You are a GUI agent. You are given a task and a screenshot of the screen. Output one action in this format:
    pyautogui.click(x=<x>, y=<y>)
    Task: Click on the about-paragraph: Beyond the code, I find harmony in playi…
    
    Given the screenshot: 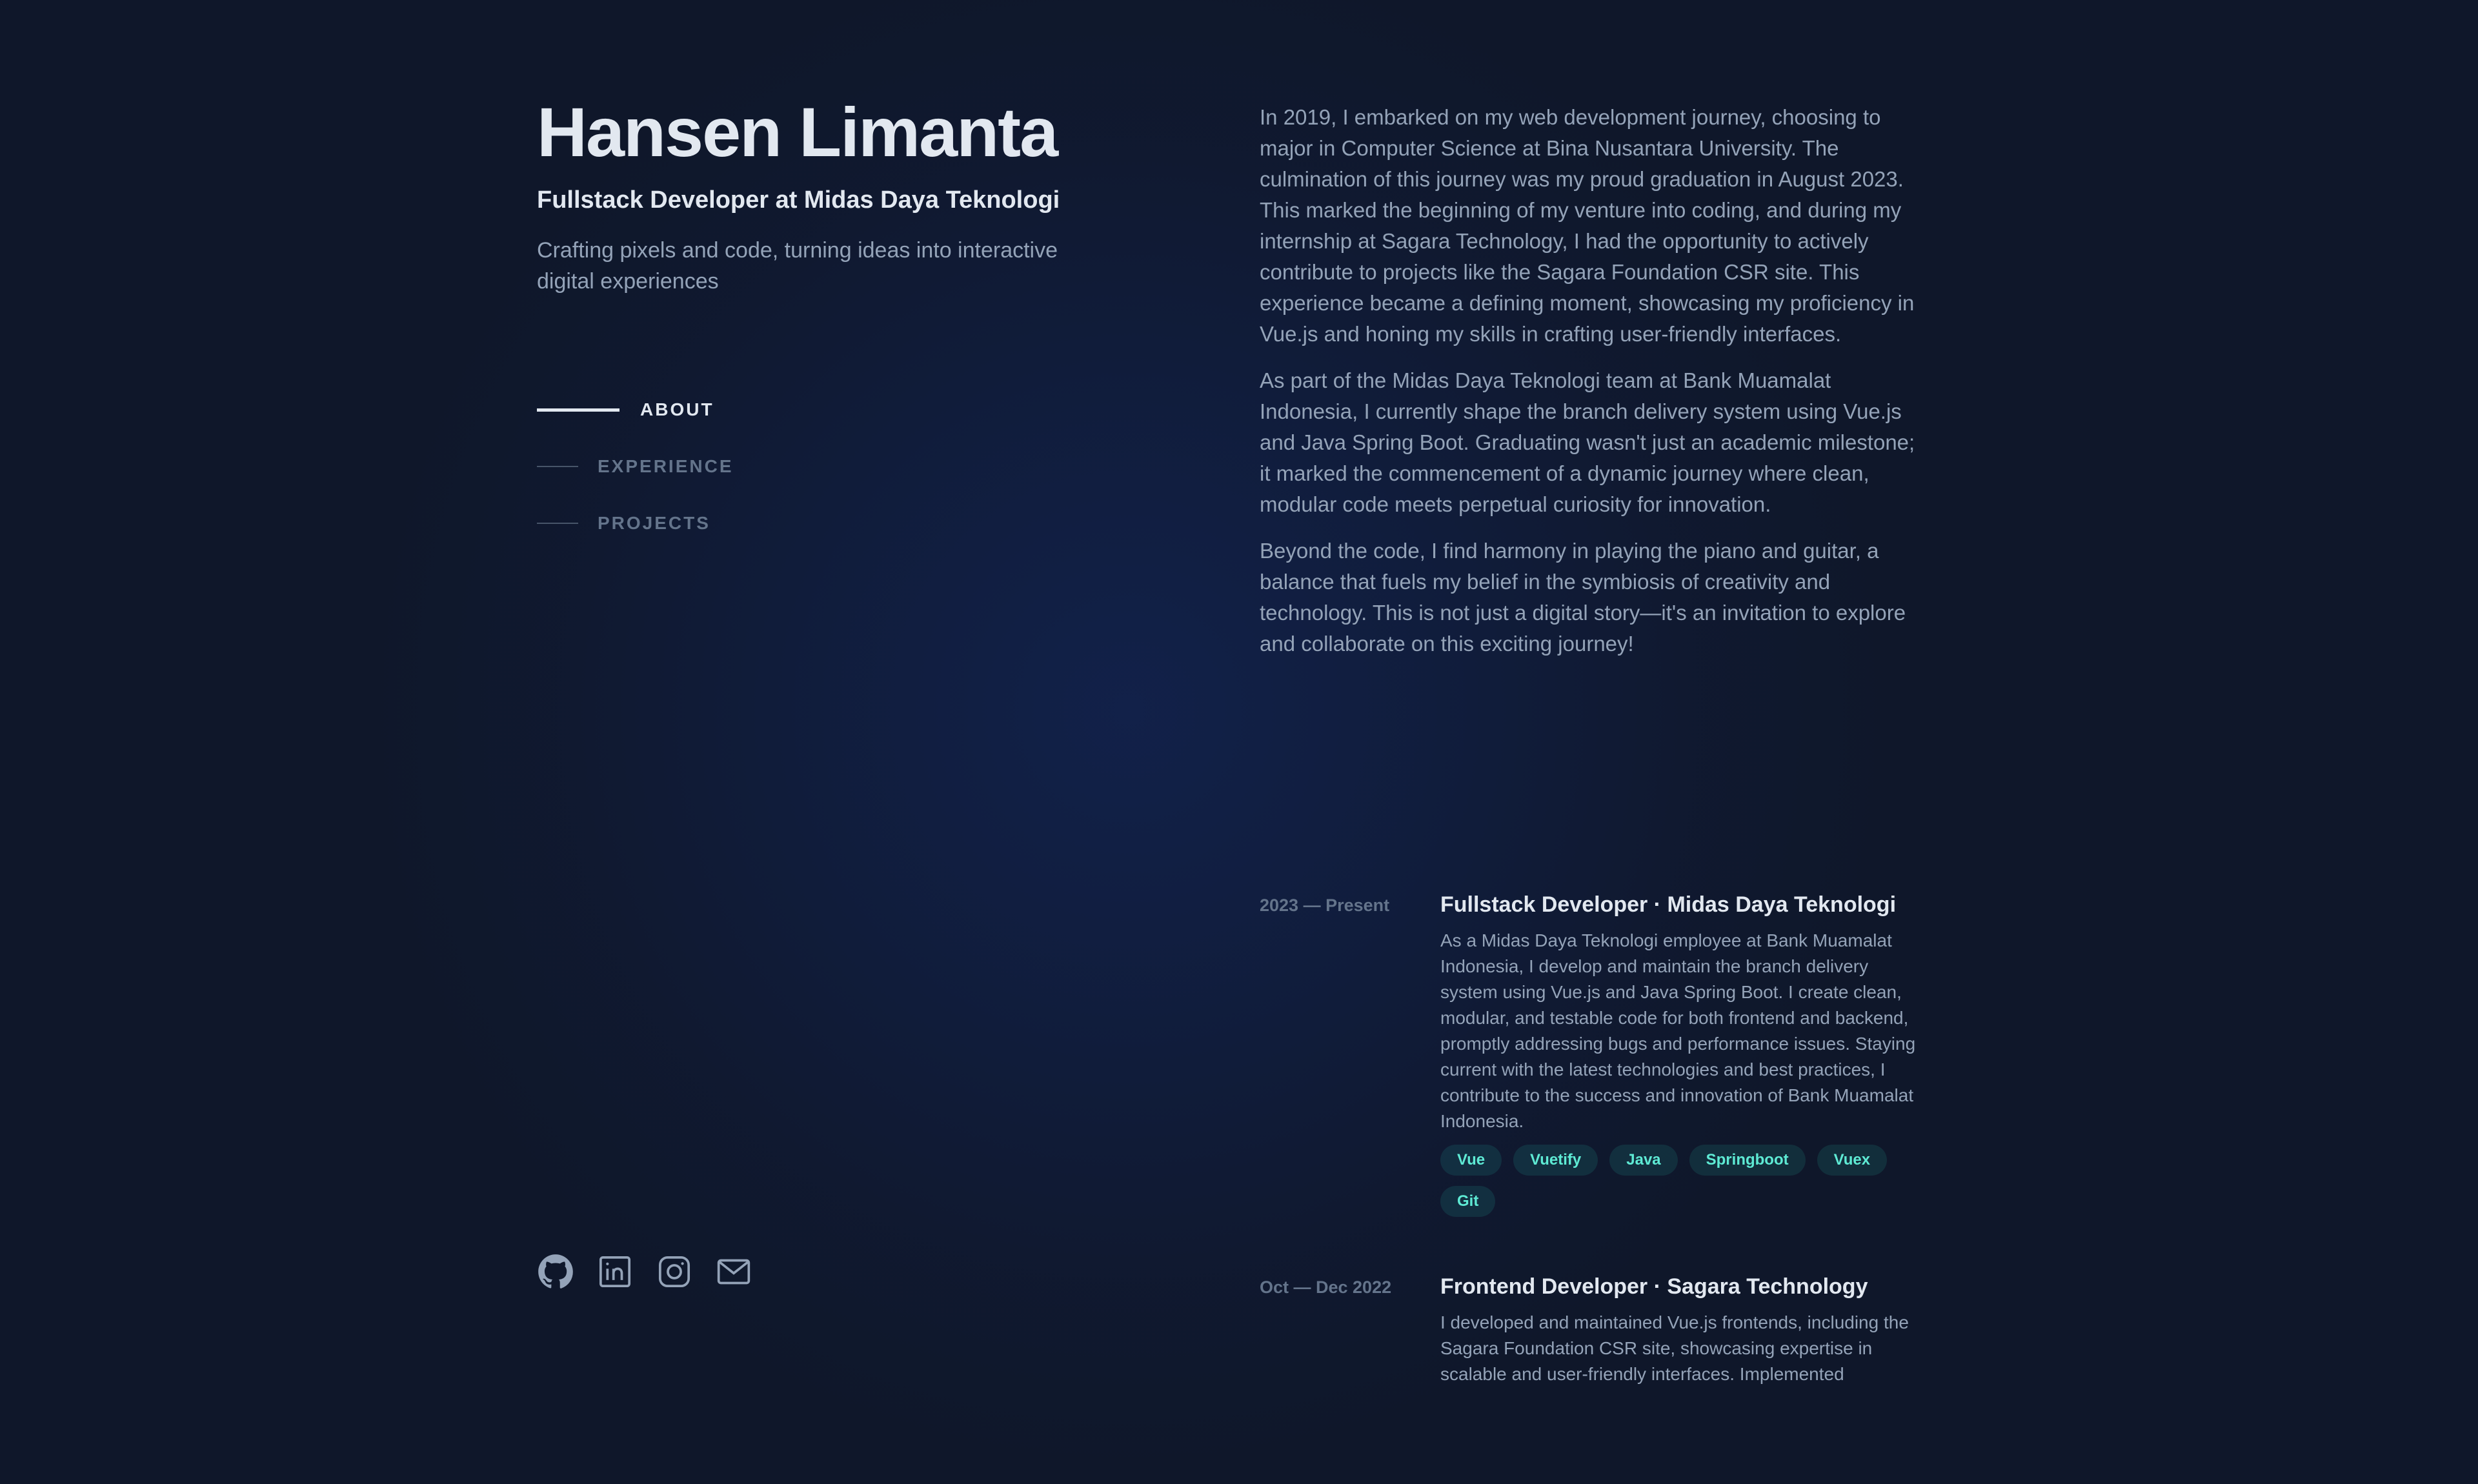 What is the action you would take?
    pyautogui.click(x=1583, y=597)
    